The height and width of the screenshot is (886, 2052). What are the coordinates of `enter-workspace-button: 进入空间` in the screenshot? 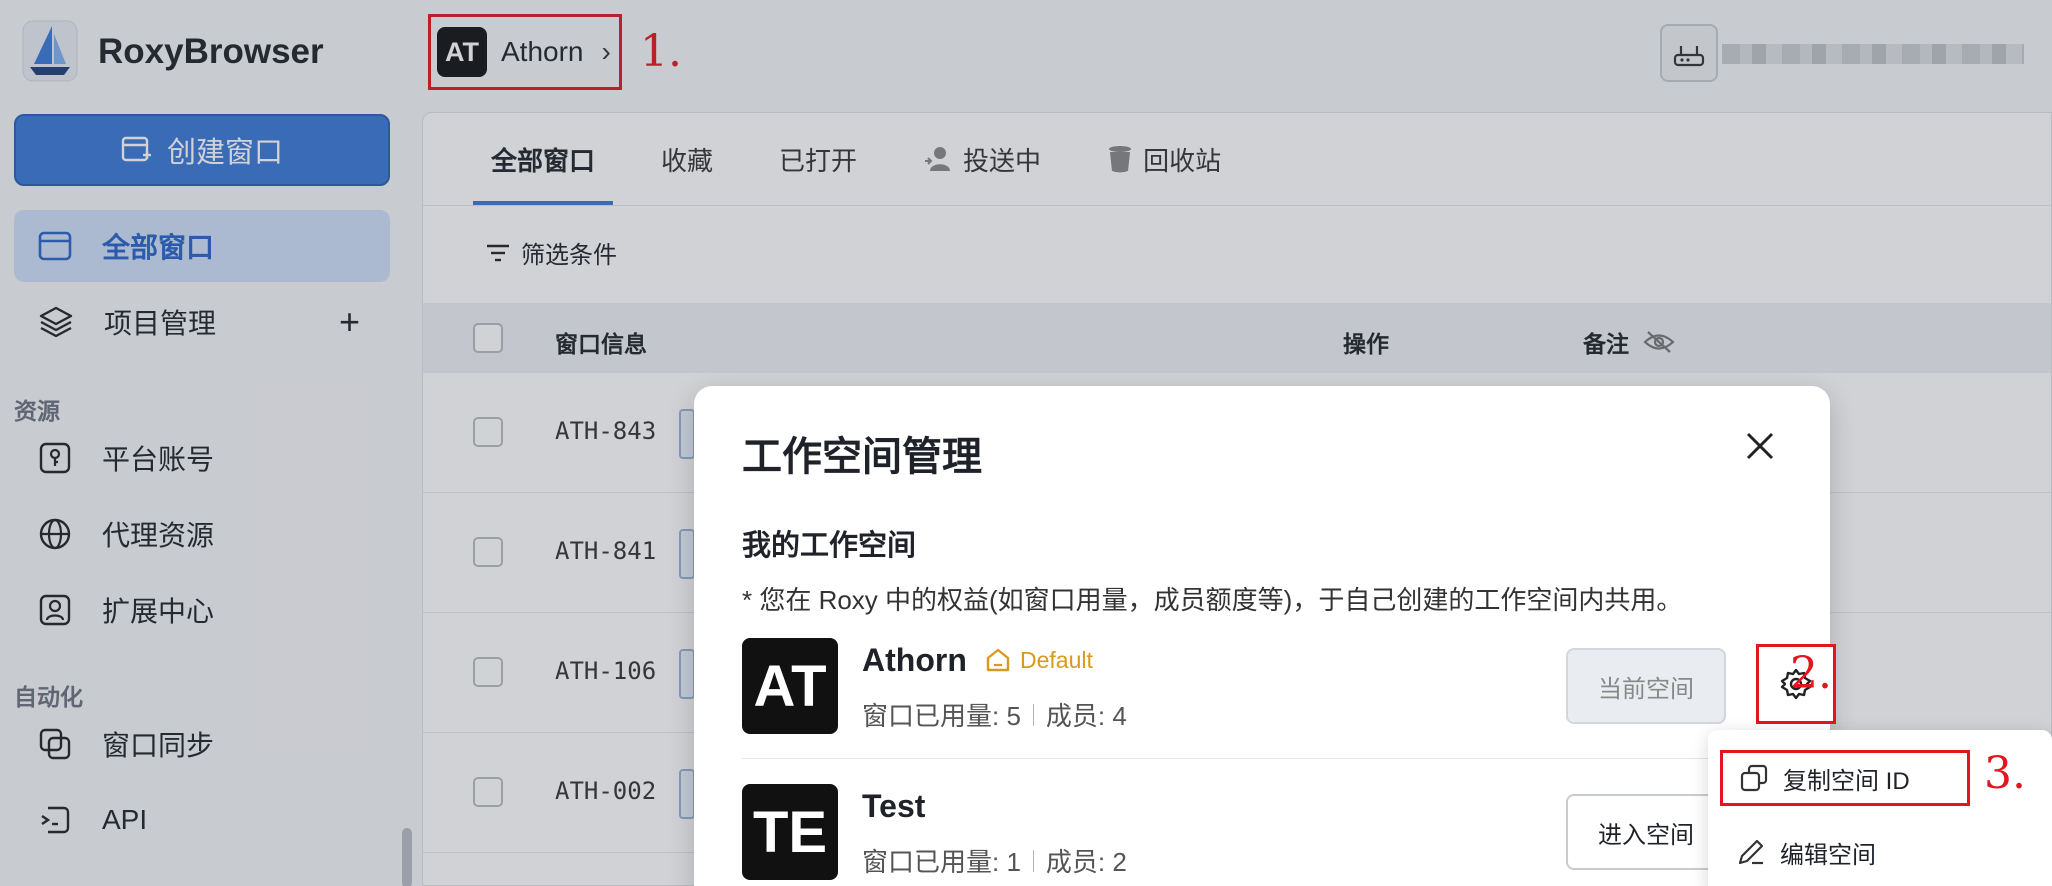 It's located at (1646, 832).